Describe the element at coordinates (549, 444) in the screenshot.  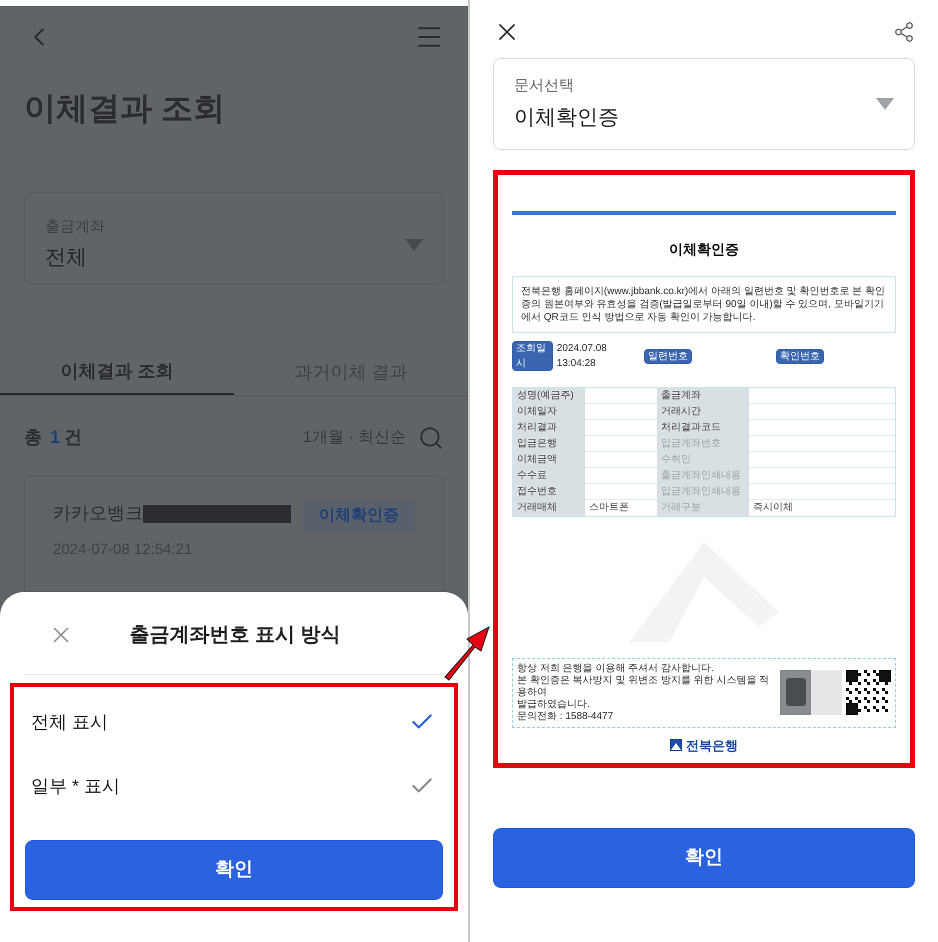
I see `table-label: 입금은행` at that location.